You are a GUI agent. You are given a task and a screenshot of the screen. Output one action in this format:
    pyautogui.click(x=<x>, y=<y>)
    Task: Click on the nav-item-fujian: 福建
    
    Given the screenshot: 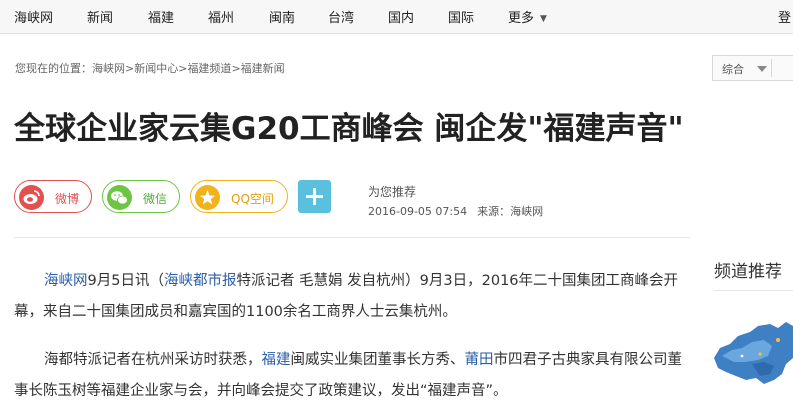 What is the action you would take?
    pyautogui.click(x=161, y=16)
    